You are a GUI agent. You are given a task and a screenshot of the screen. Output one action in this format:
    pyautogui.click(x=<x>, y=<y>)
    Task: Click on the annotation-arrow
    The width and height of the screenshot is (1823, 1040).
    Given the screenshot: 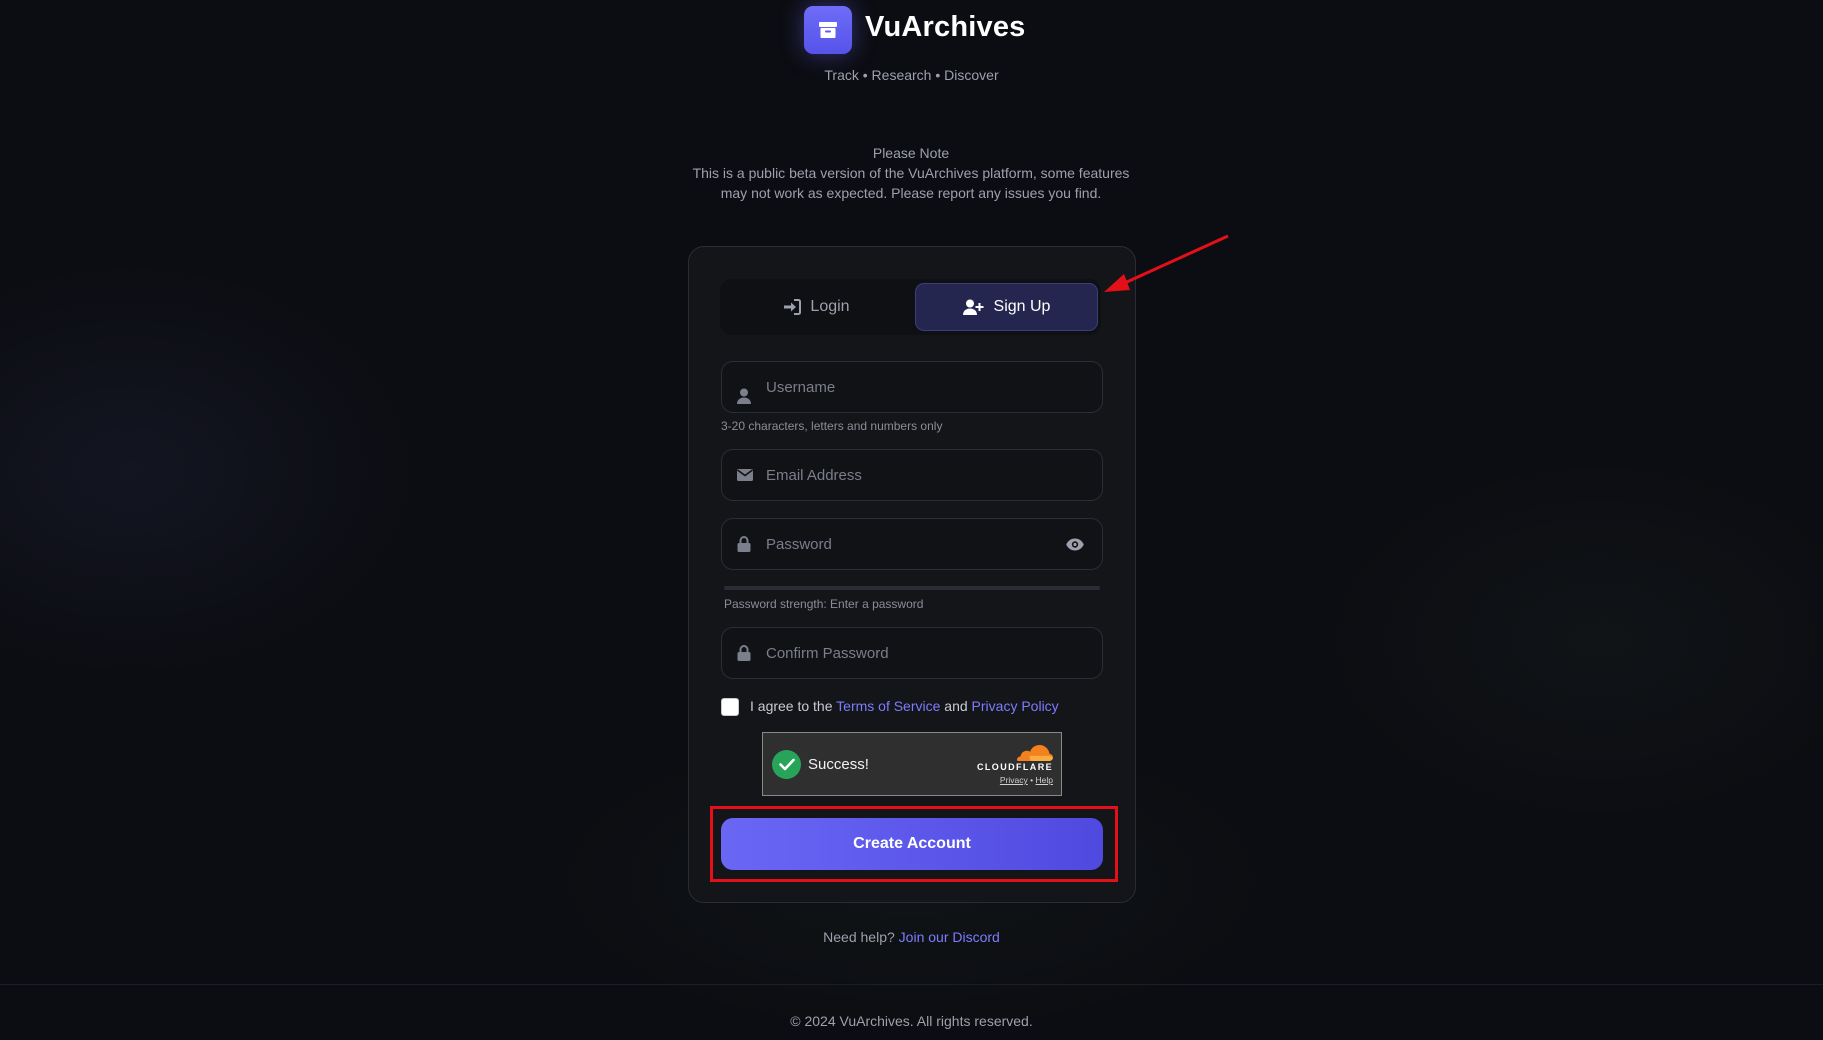 What is the action you would take?
    pyautogui.click(x=1166, y=263)
    